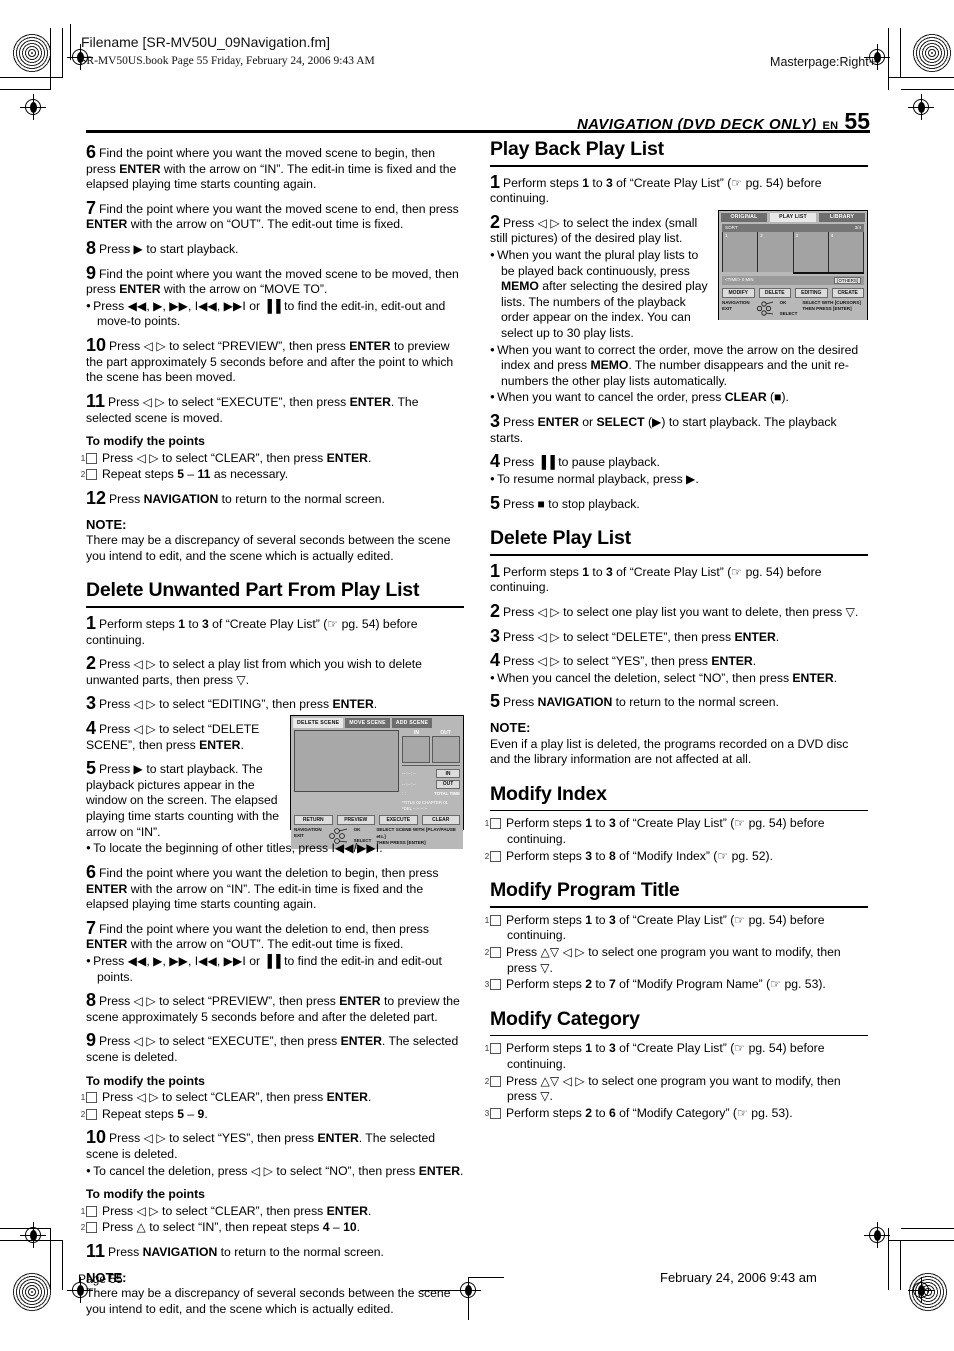  I want to click on figure-in-button: IN, so click(448, 774).